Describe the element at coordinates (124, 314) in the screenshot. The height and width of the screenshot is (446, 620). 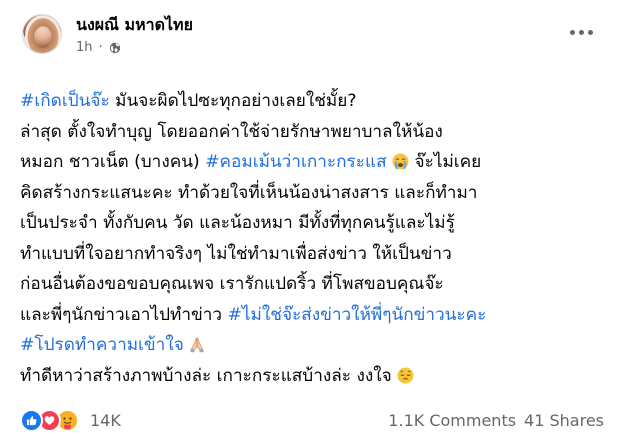
I see `post-text: และพี่ๆนักข่าวเอาไปทำข่าว` at that location.